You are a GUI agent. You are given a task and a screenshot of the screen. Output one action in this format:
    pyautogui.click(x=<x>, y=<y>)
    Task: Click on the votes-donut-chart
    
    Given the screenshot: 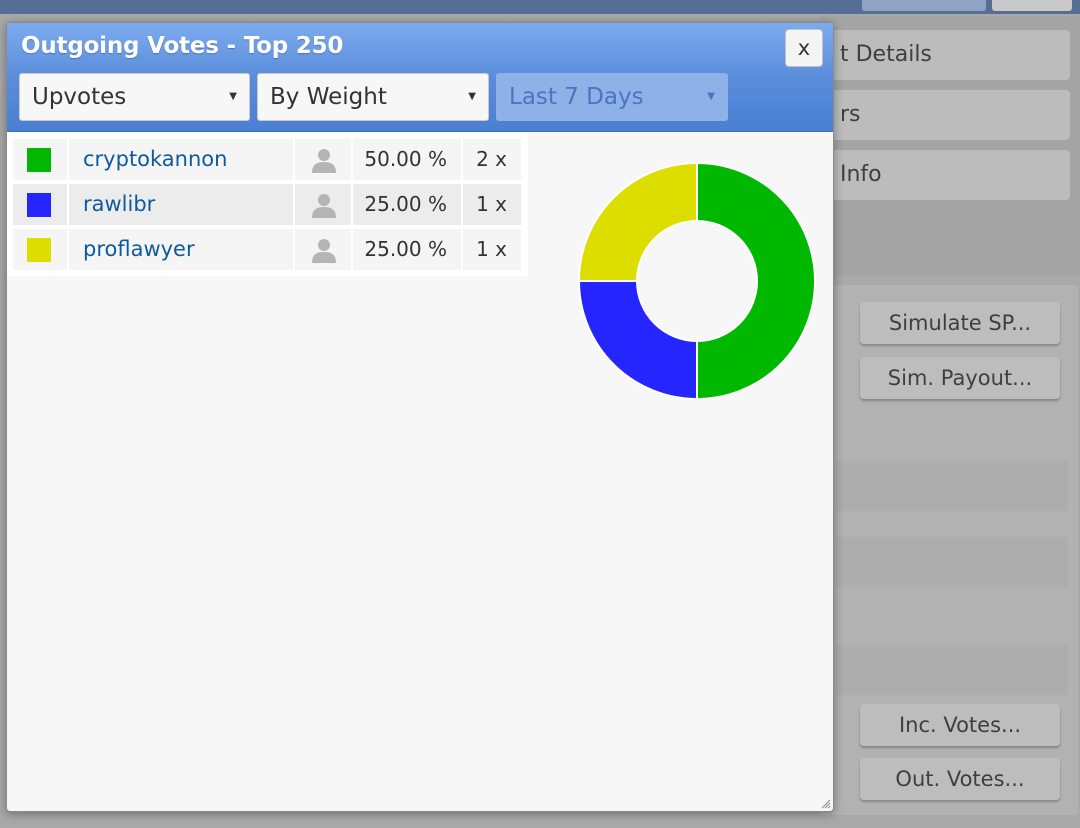 What is the action you would take?
    pyautogui.click(x=696, y=281)
    